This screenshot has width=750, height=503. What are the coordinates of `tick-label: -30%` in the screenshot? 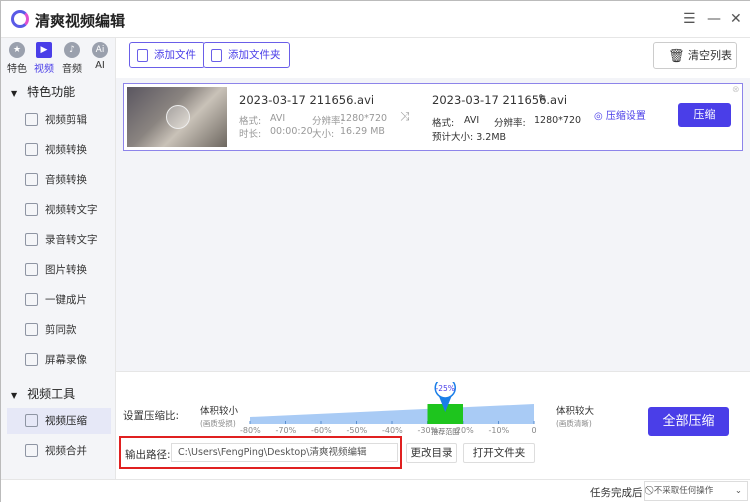 It's located at (428, 430).